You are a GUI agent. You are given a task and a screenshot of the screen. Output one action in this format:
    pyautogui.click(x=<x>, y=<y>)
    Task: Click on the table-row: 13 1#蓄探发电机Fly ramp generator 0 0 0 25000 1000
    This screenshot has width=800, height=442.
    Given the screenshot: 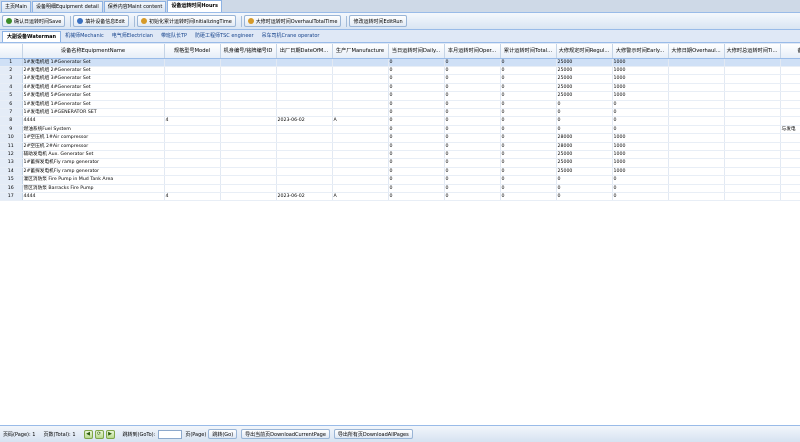 What is the action you would take?
    pyautogui.click(x=400, y=163)
    